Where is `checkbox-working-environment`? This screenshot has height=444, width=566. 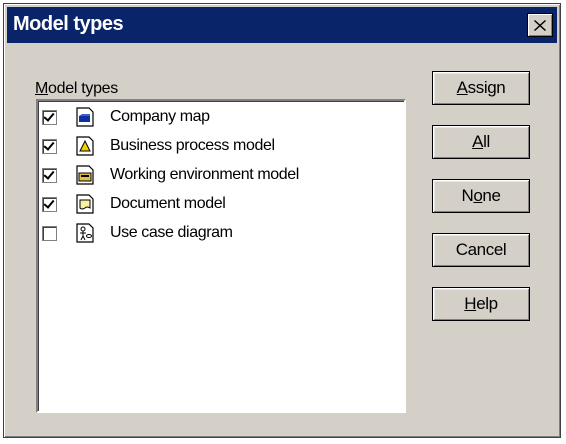
checkbox-working-environment is located at coordinates (49, 175).